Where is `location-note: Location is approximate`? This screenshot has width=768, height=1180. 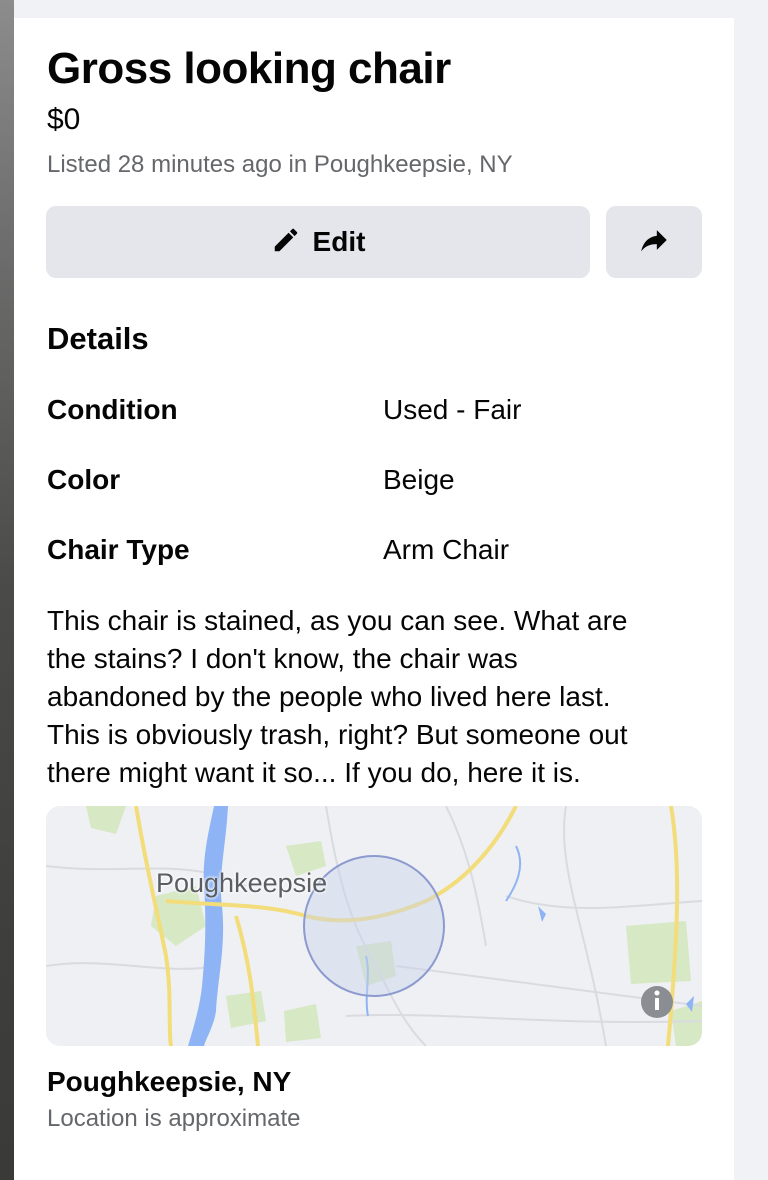 location-note: Location is approximate is located at coordinates (174, 1118).